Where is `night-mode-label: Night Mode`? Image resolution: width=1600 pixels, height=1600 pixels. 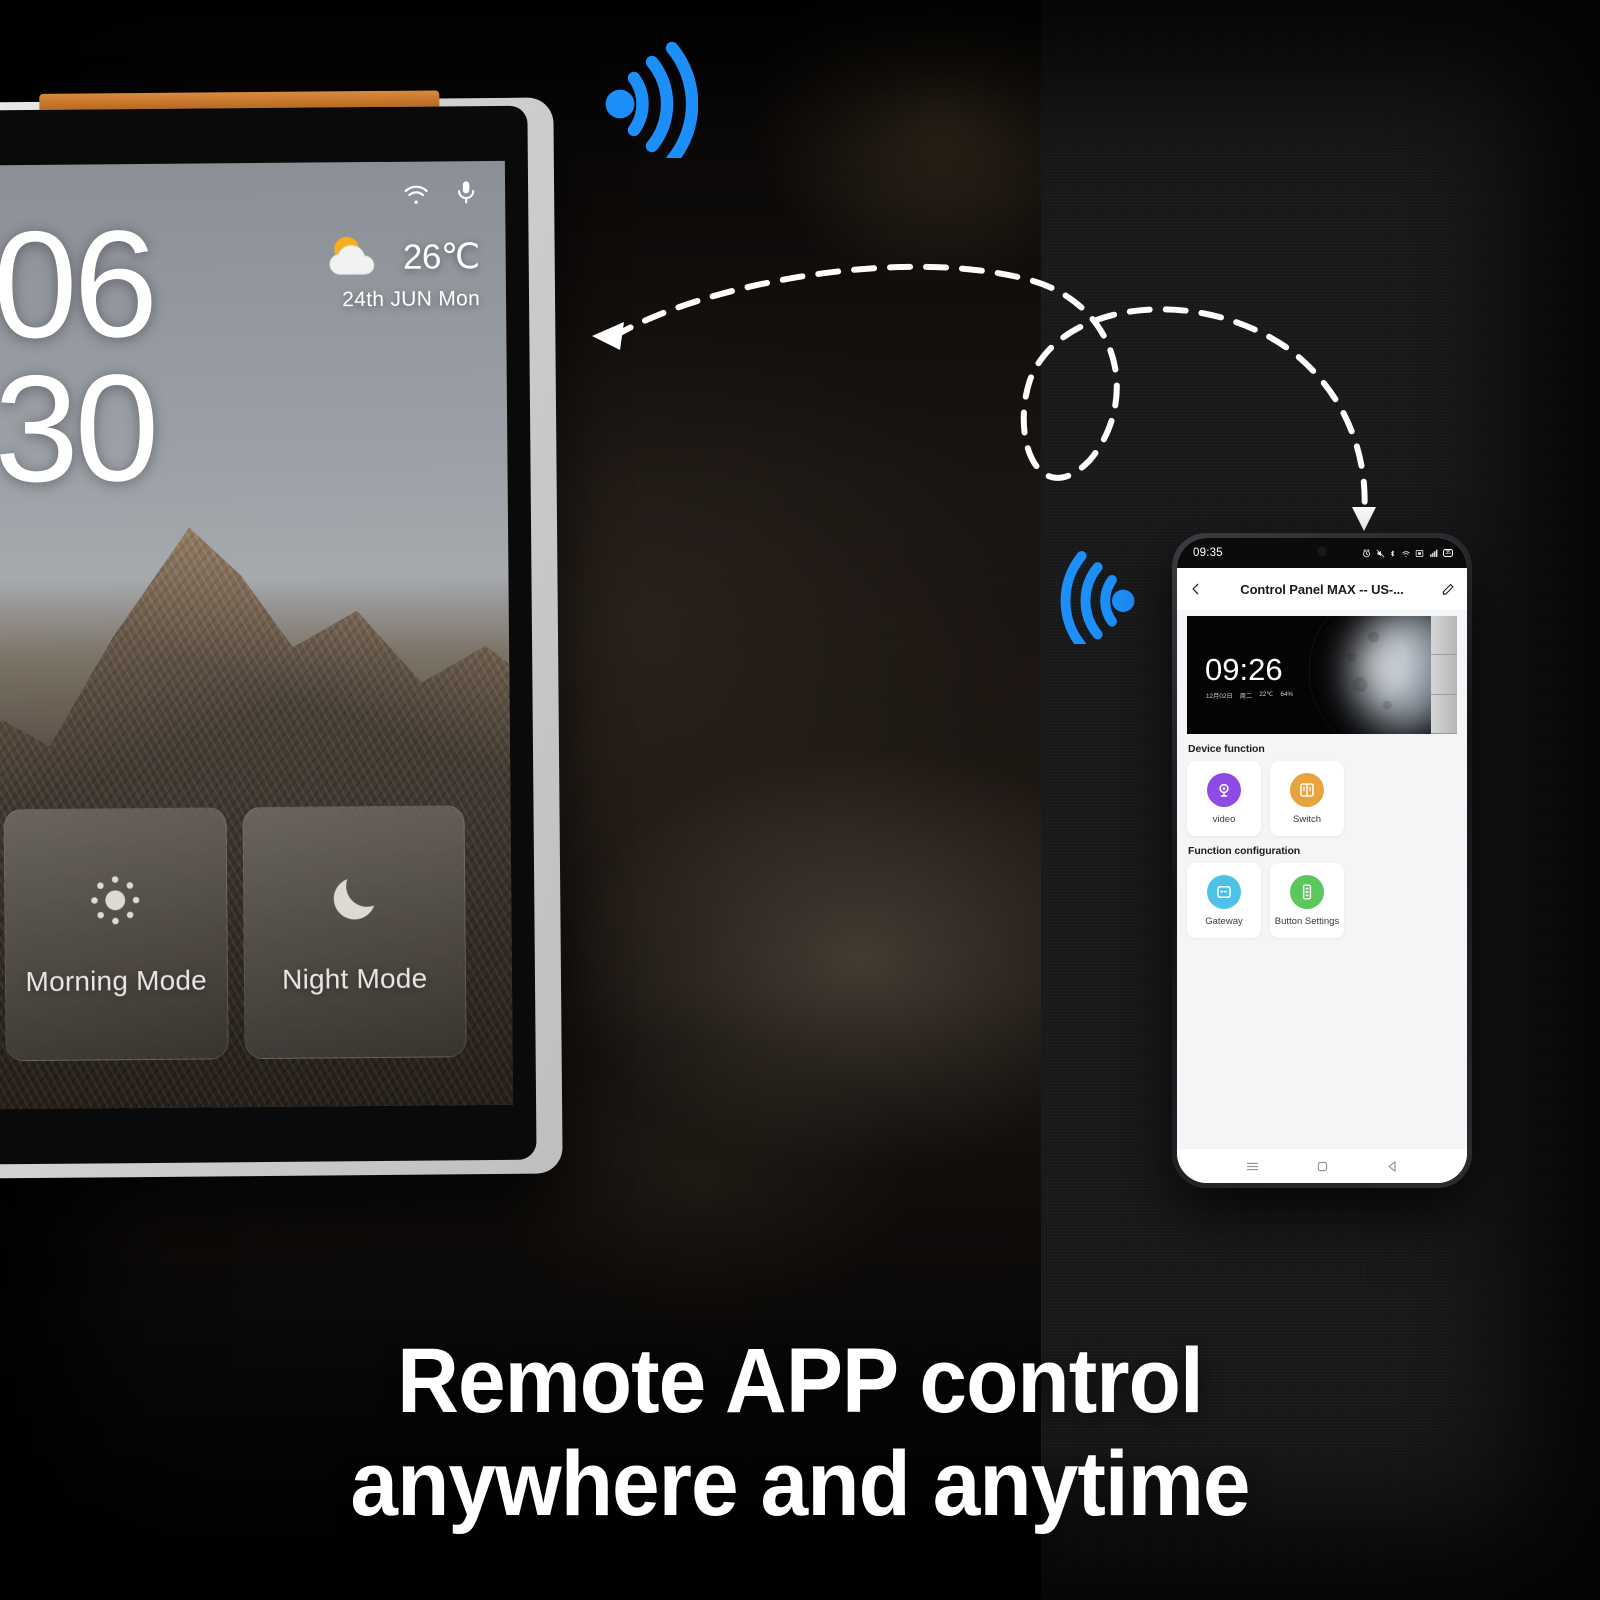 night-mode-label: Night Mode is located at coordinates (355, 978).